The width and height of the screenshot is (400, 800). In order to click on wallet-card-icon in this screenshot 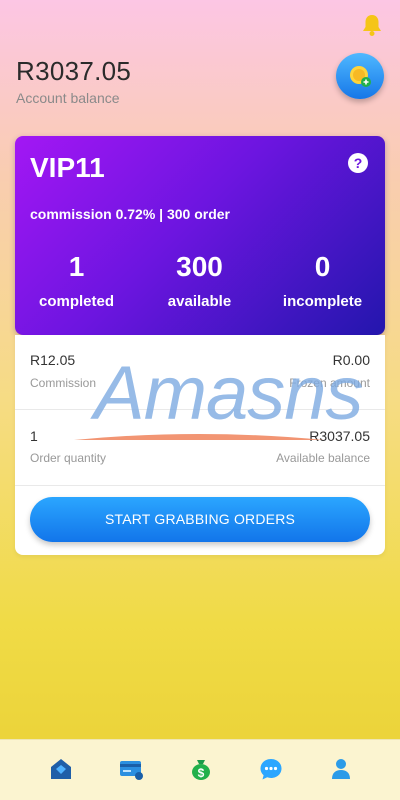, I will do `click(131, 769)`.